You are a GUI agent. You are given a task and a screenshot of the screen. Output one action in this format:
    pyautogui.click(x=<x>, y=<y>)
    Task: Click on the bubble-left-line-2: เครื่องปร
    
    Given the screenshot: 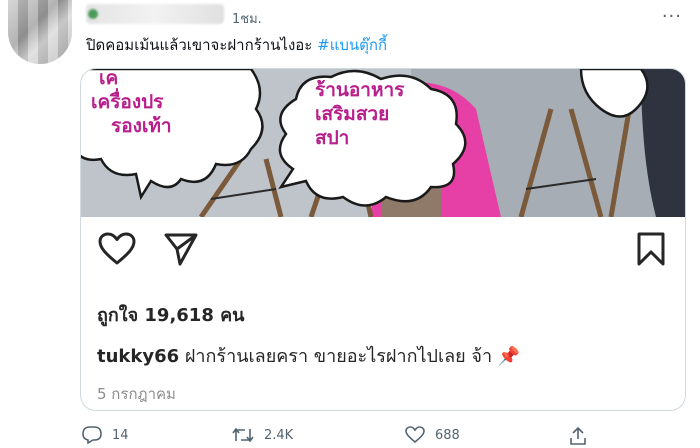 What is the action you would take?
    pyautogui.click(x=127, y=101)
    